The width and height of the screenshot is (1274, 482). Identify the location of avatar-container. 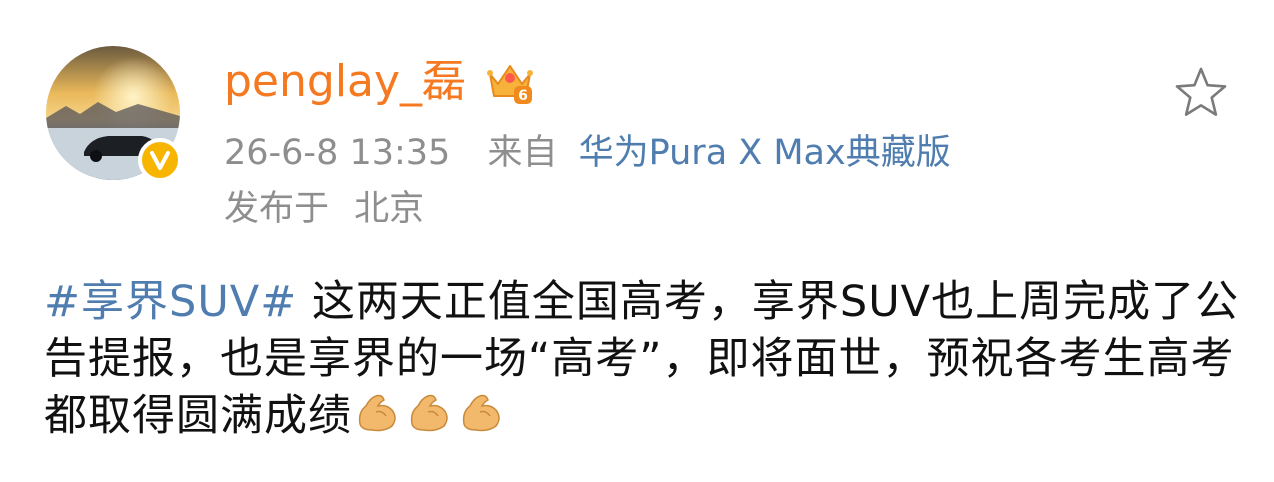
(114, 114).